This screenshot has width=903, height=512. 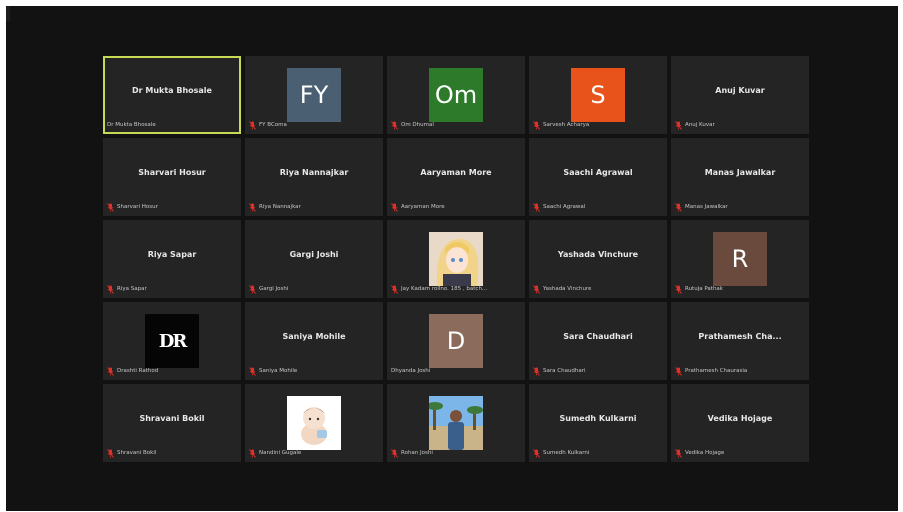 I want to click on participant-display-name: Dr Mukta Bhosale, so click(x=172, y=90).